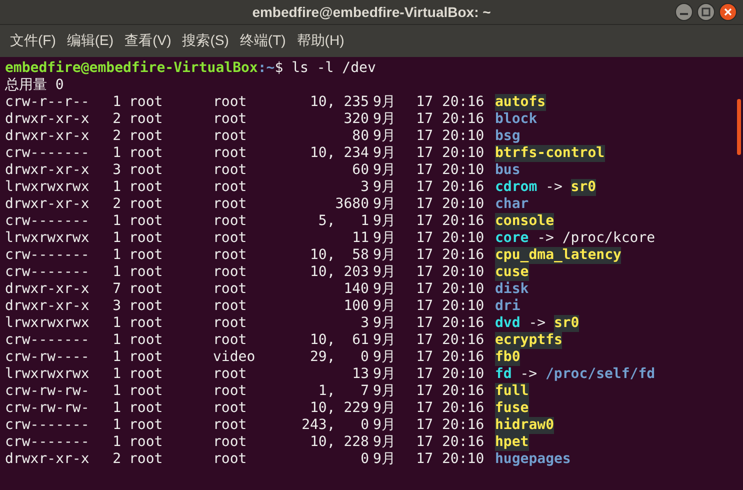 This screenshot has width=743, height=490. I want to click on links-text: 2, so click(116, 136).